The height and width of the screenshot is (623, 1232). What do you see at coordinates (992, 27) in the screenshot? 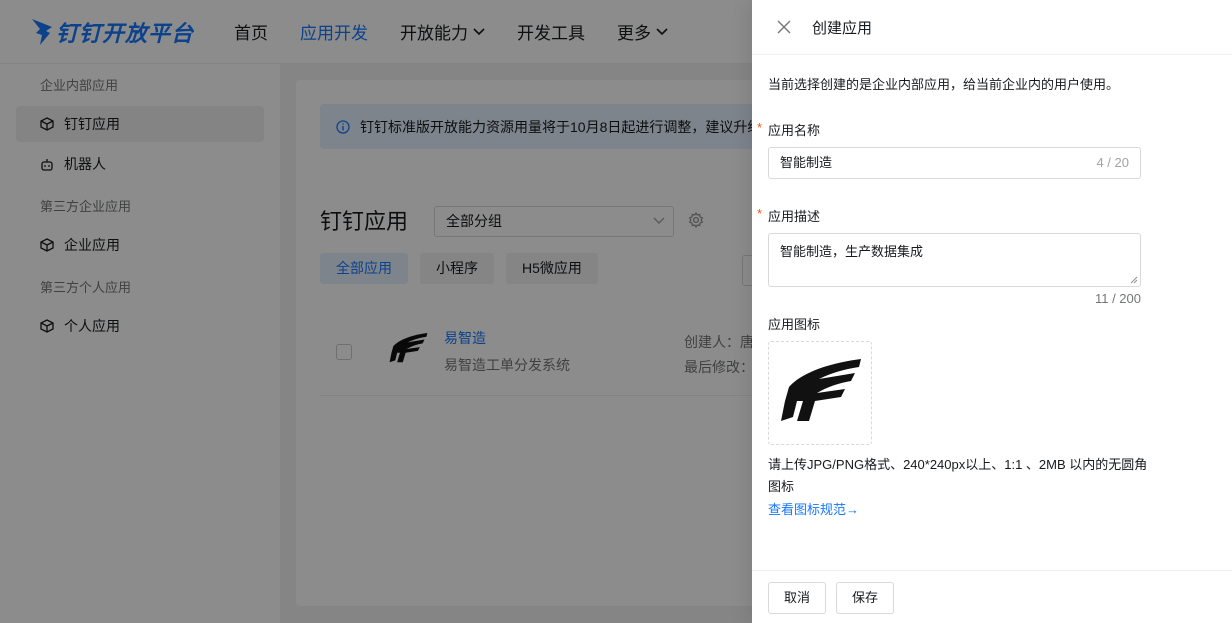
I see `drawer-header: 创建应用` at bounding box center [992, 27].